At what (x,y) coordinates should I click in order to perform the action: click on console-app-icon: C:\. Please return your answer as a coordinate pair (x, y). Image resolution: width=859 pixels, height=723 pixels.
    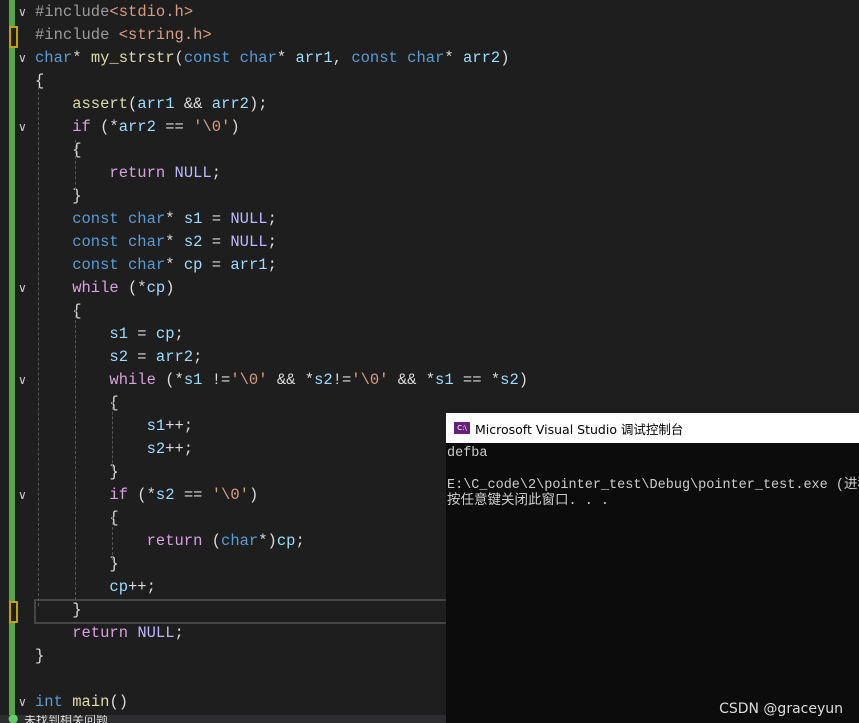
    Looking at the image, I should click on (462, 428).